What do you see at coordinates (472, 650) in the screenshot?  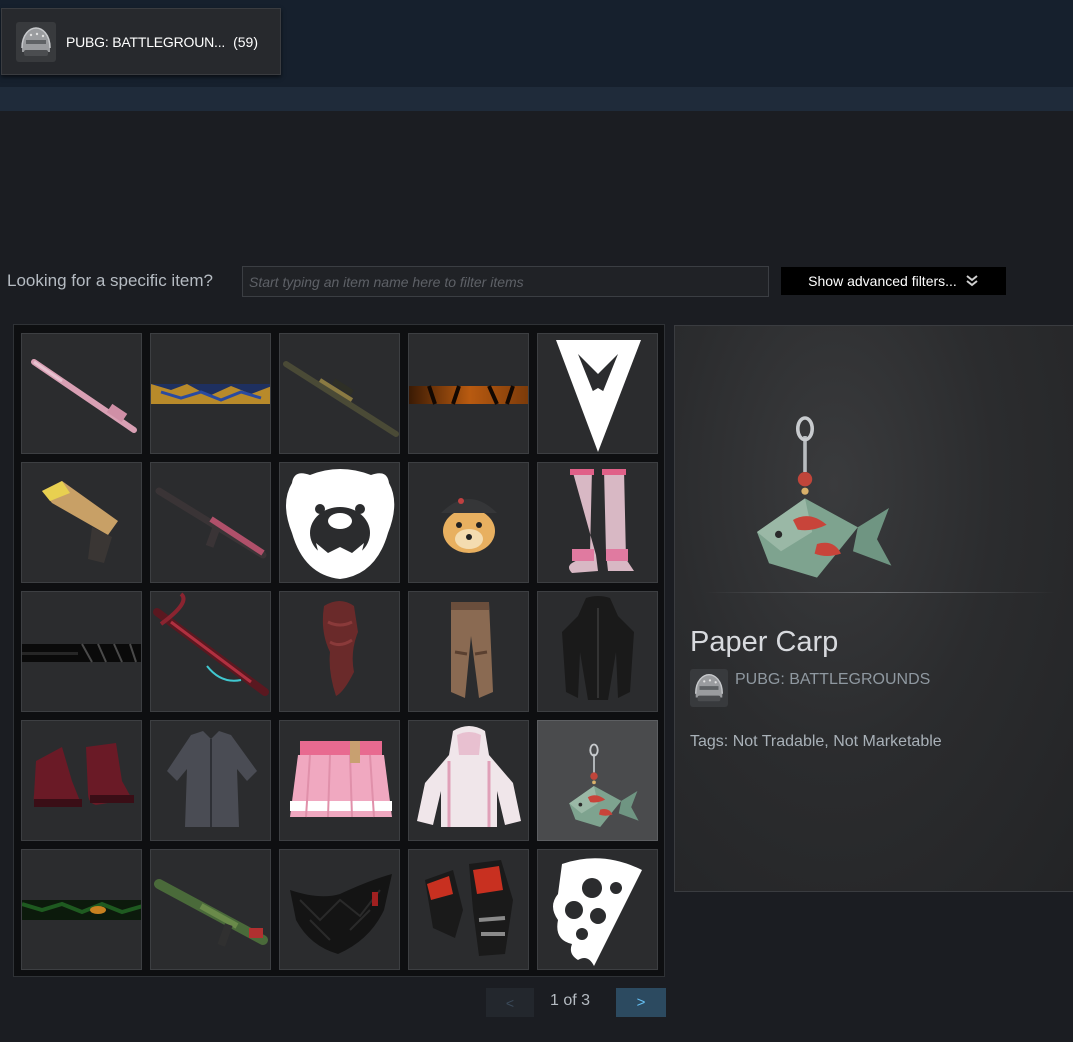 I see `pants-icon` at bounding box center [472, 650].